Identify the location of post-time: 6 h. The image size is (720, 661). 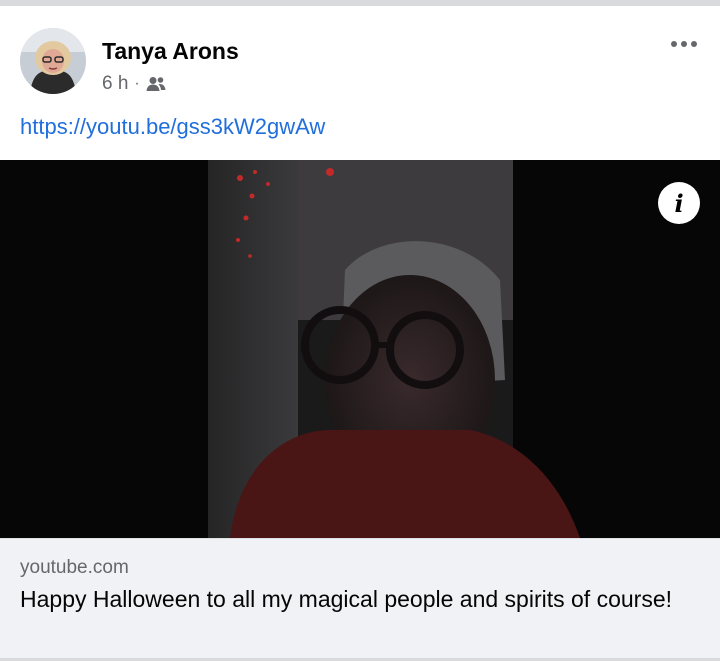
(115, 84).